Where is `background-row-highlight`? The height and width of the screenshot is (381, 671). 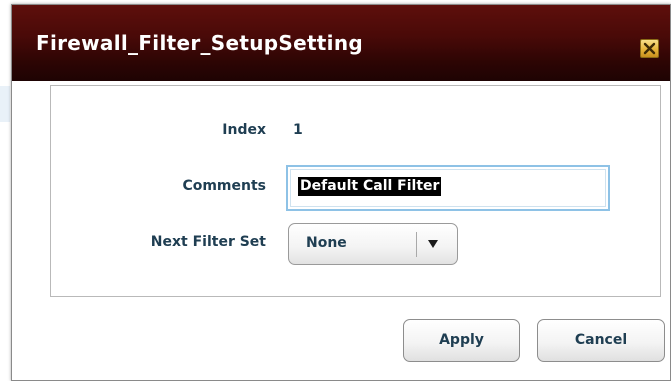 background-row-highlight is located at coordinates (5, 104).